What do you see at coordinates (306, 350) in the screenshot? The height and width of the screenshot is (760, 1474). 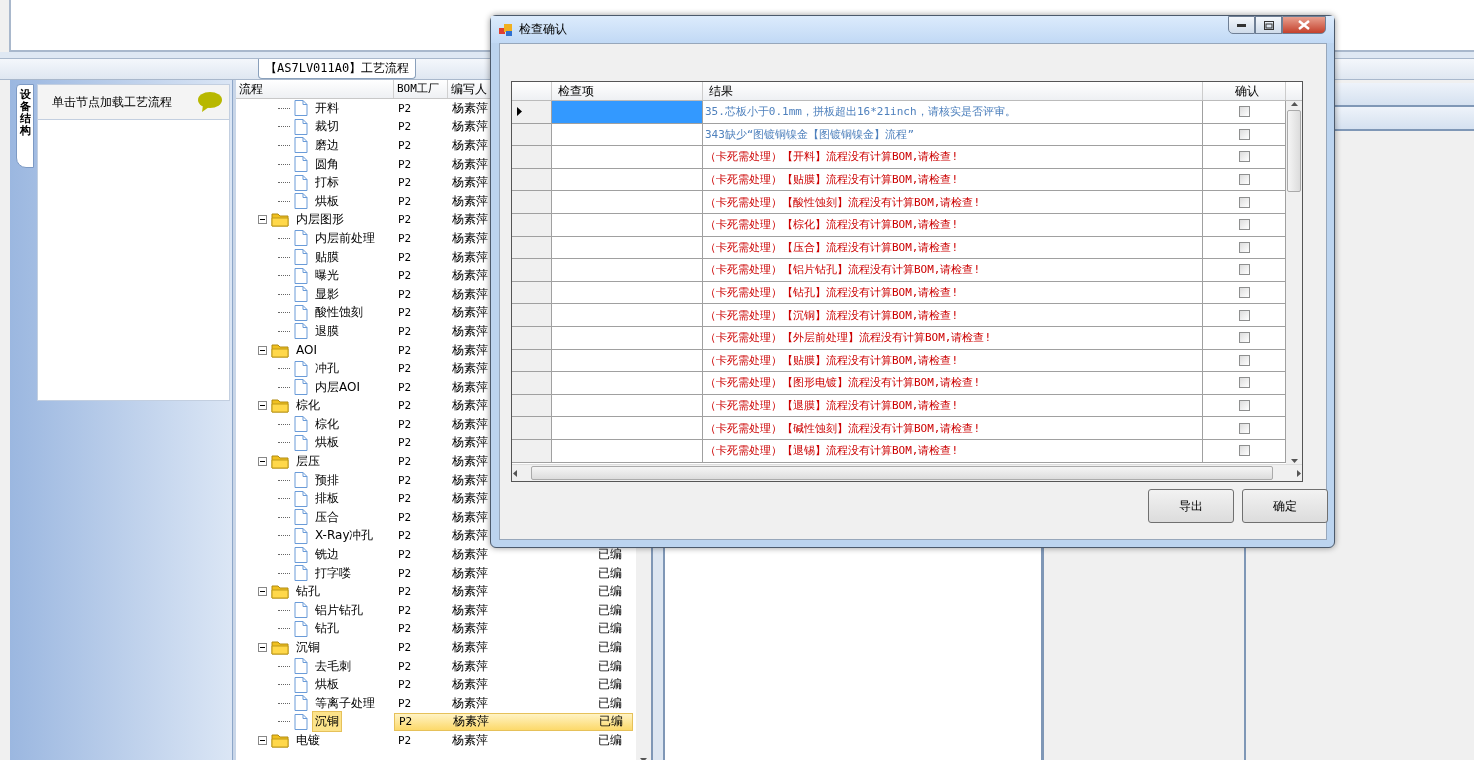 I see `tree-node-label: AOI` at bounding box center [306, 350].